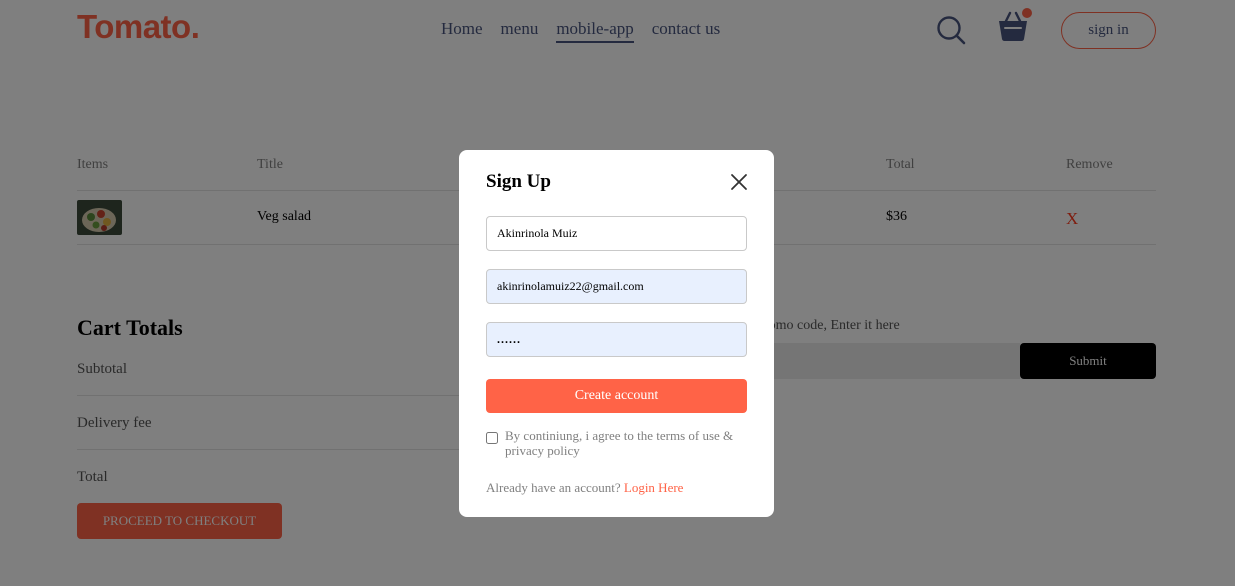 The width and height of the screenshot is (1235, 586). Describe the element at coordinates (616, 339) in the screenshot. I see `password-field` at that location.